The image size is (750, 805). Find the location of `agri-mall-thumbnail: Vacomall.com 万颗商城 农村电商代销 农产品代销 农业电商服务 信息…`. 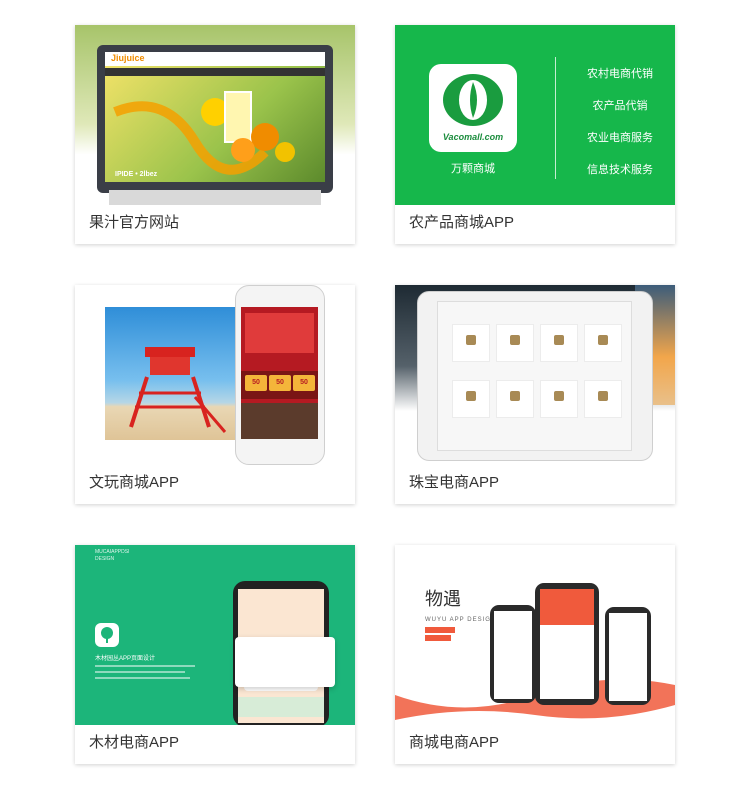

agri-mall-thumbnail: Vacomall.com 万颗商城 农村电商代销 农产品代销 农业电商服务 信息… is located at coordinates (535, 115).